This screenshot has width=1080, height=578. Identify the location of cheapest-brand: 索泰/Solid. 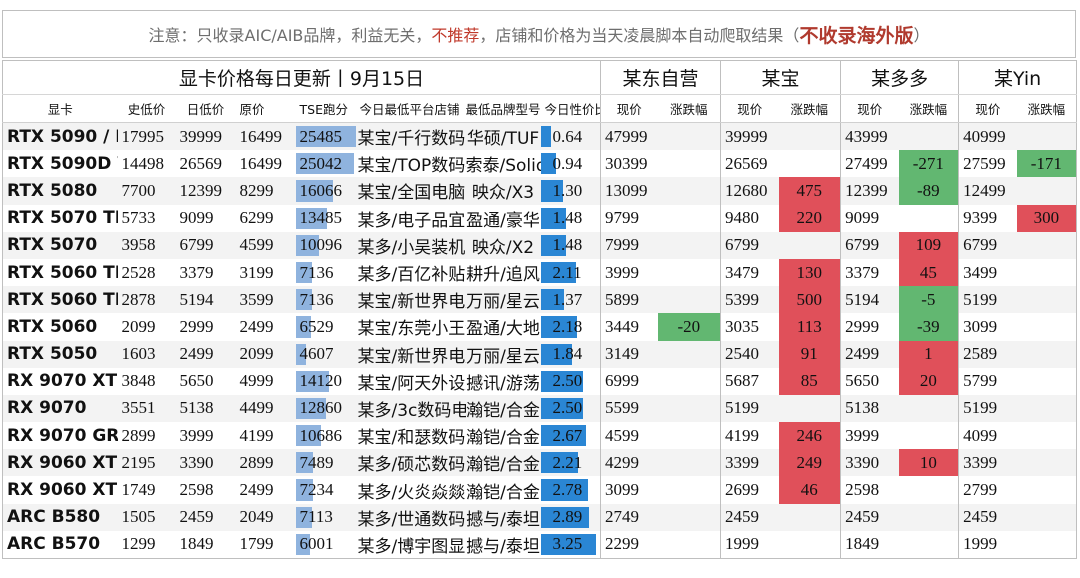
(503, 166).